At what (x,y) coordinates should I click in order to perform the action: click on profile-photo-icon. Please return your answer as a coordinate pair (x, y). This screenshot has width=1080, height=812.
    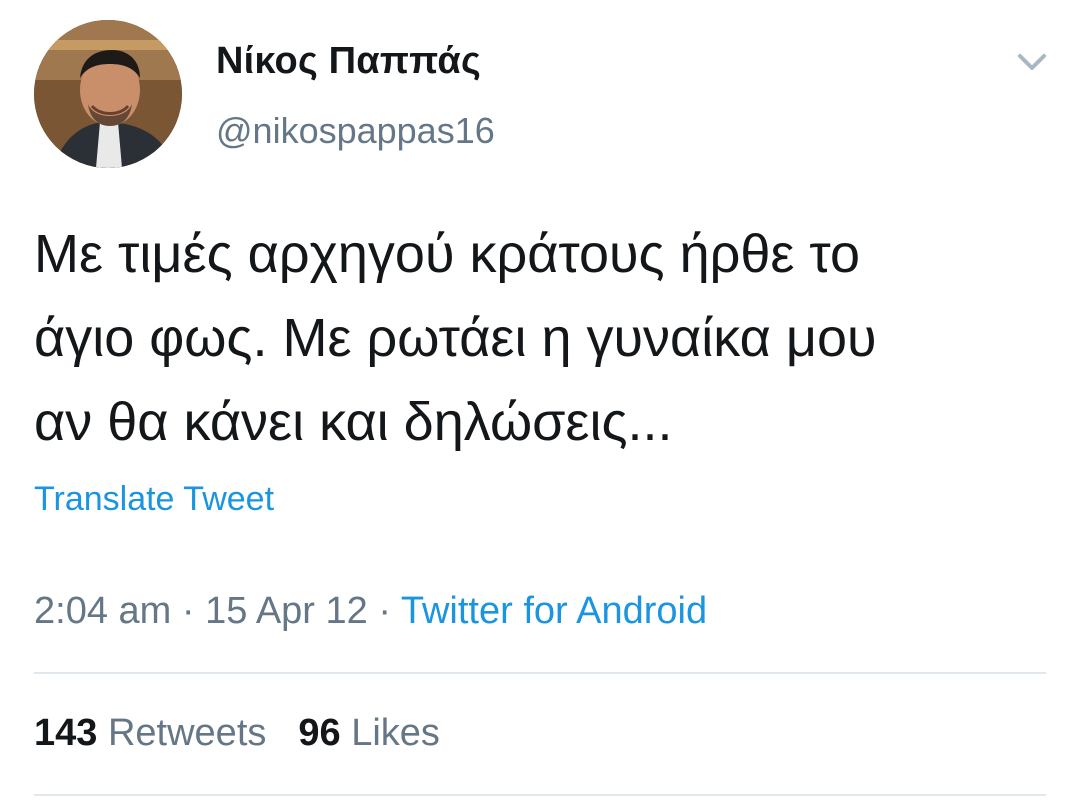
    Looking at the image, I should click on (108, 94).